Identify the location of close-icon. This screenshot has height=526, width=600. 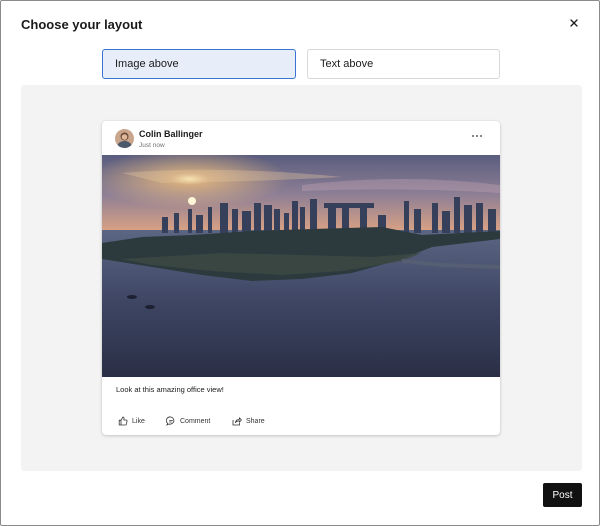
(574, 23).